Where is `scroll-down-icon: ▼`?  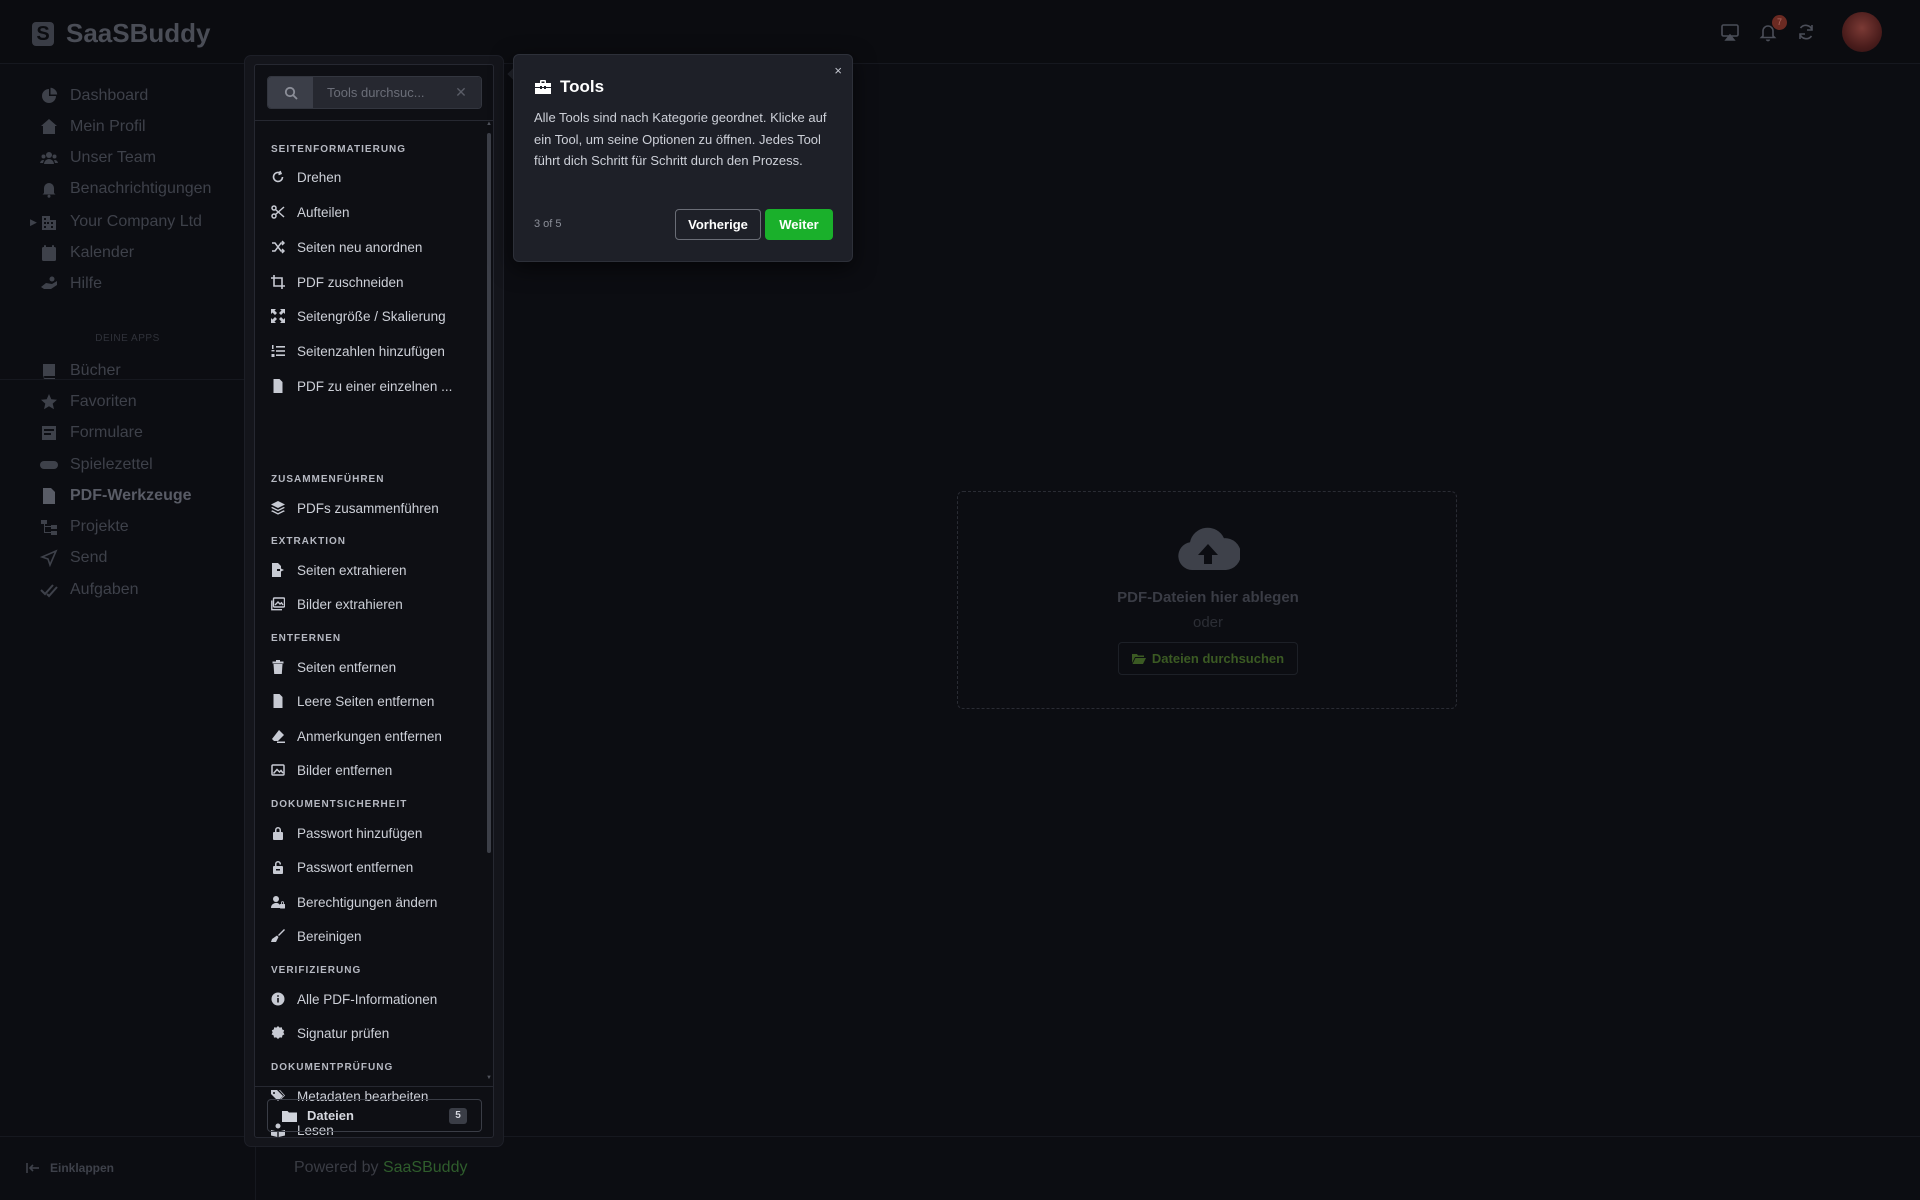 scroll-down-icon: ▼ is located at coordinates (489, 1078).